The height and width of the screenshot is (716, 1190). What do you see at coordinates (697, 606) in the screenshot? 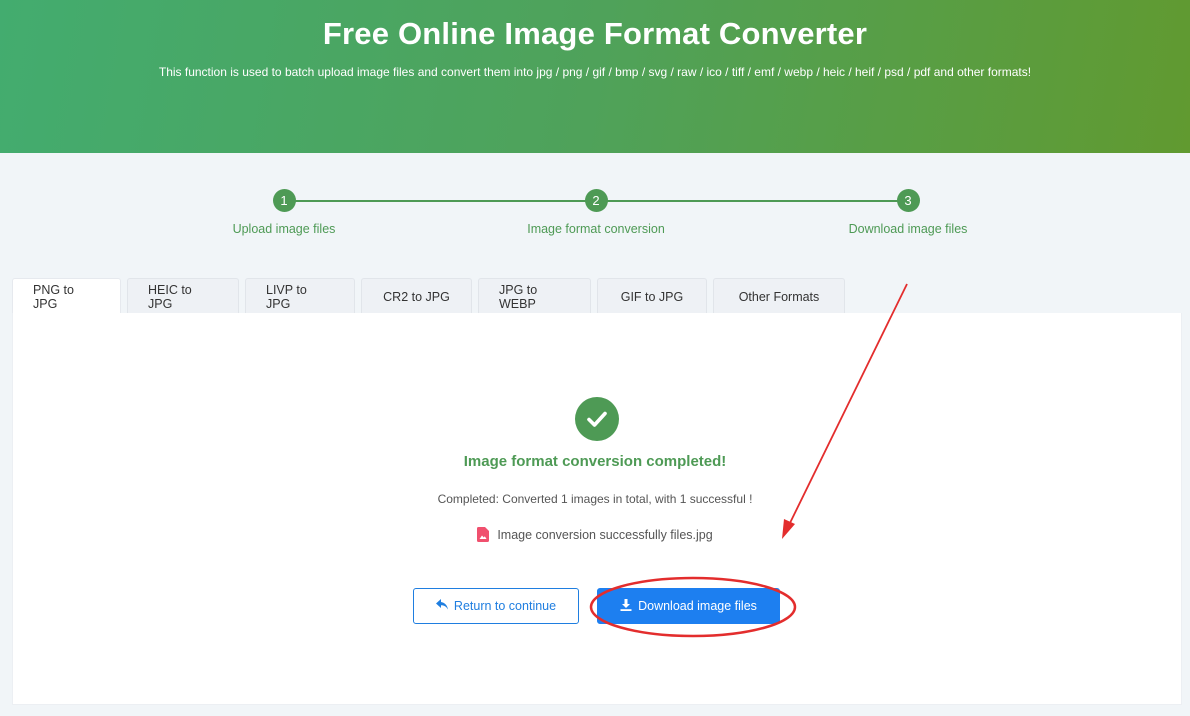
I see `download-button-label: Download image files` at bounding box center [697, 606].